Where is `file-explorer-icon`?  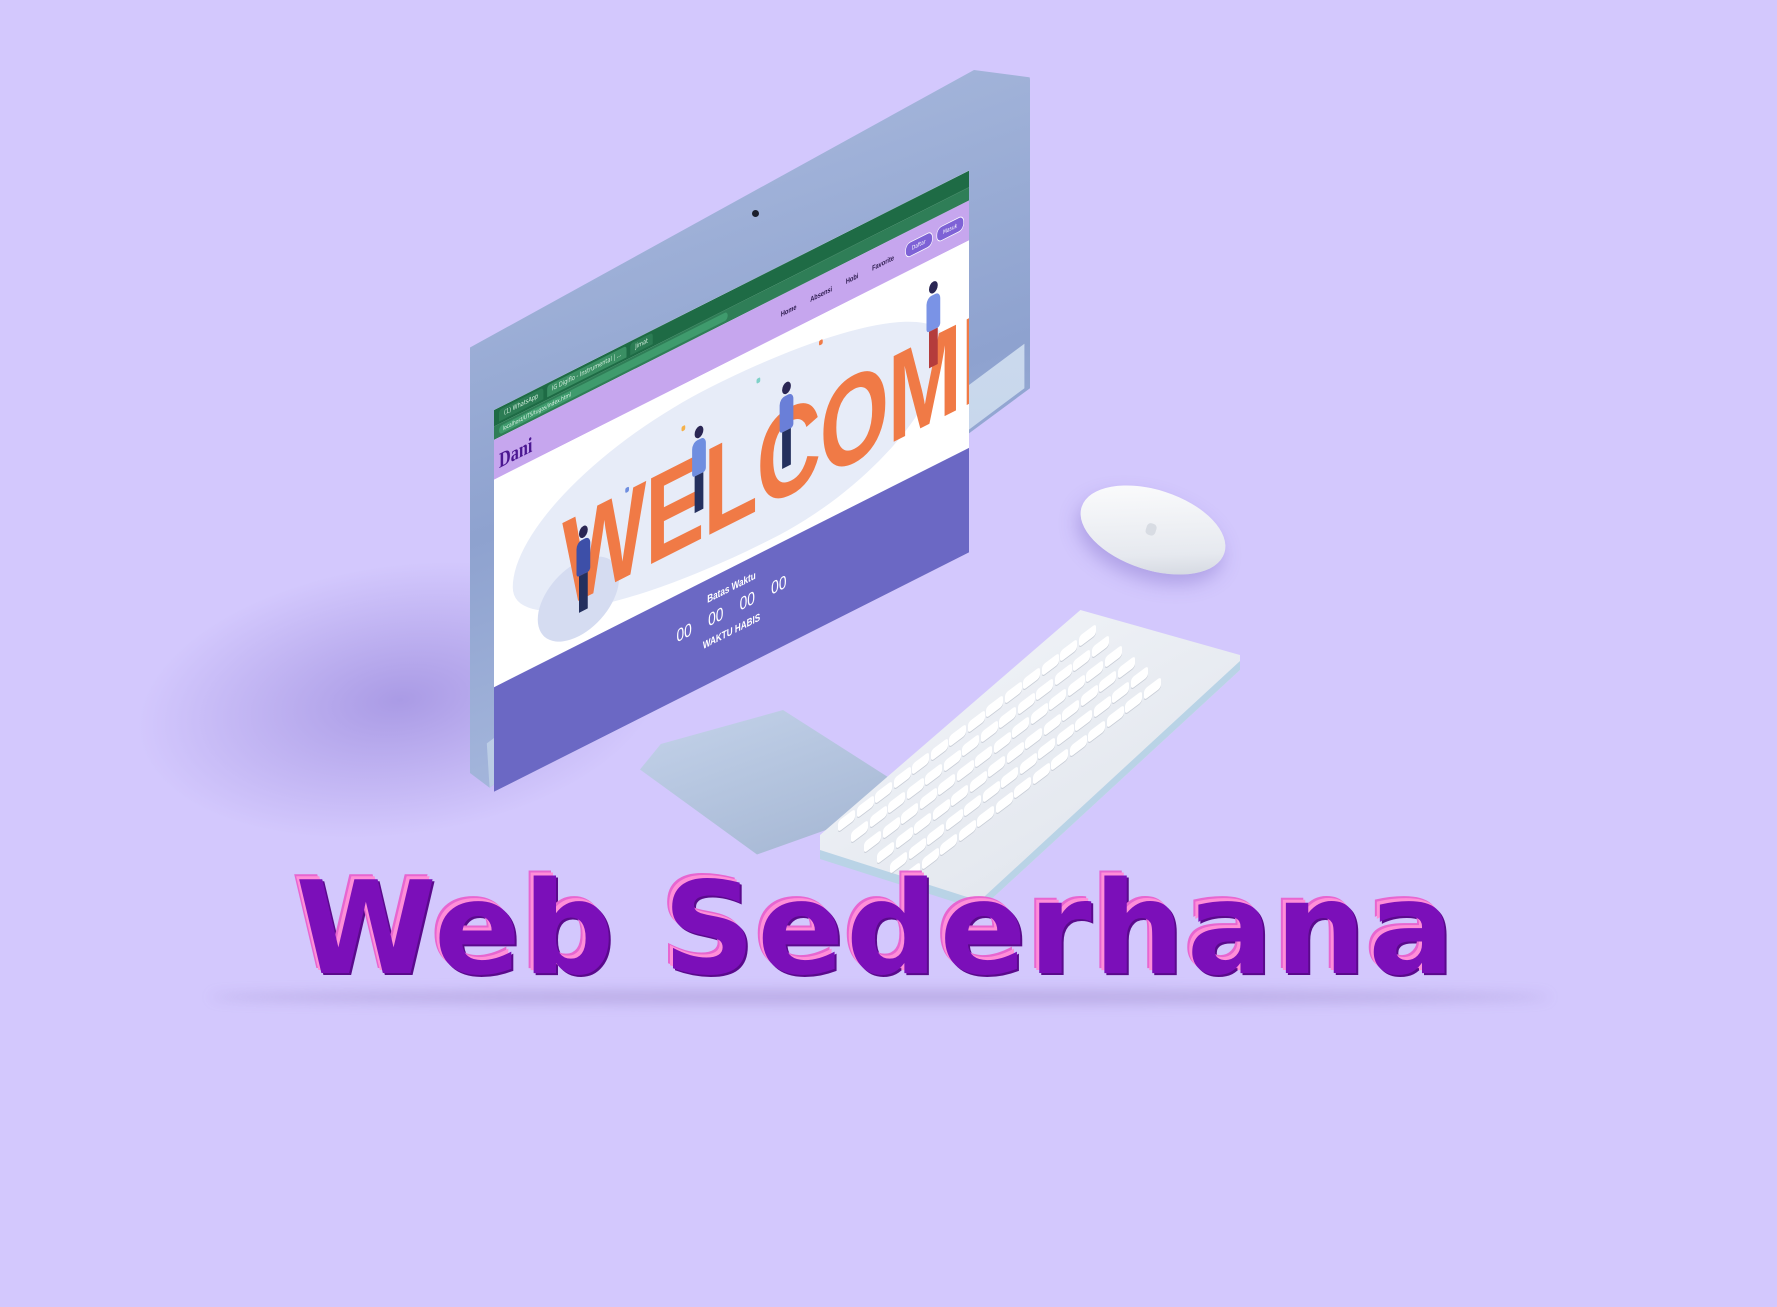 file-explorer-icon is located at coordinates (719, 695).